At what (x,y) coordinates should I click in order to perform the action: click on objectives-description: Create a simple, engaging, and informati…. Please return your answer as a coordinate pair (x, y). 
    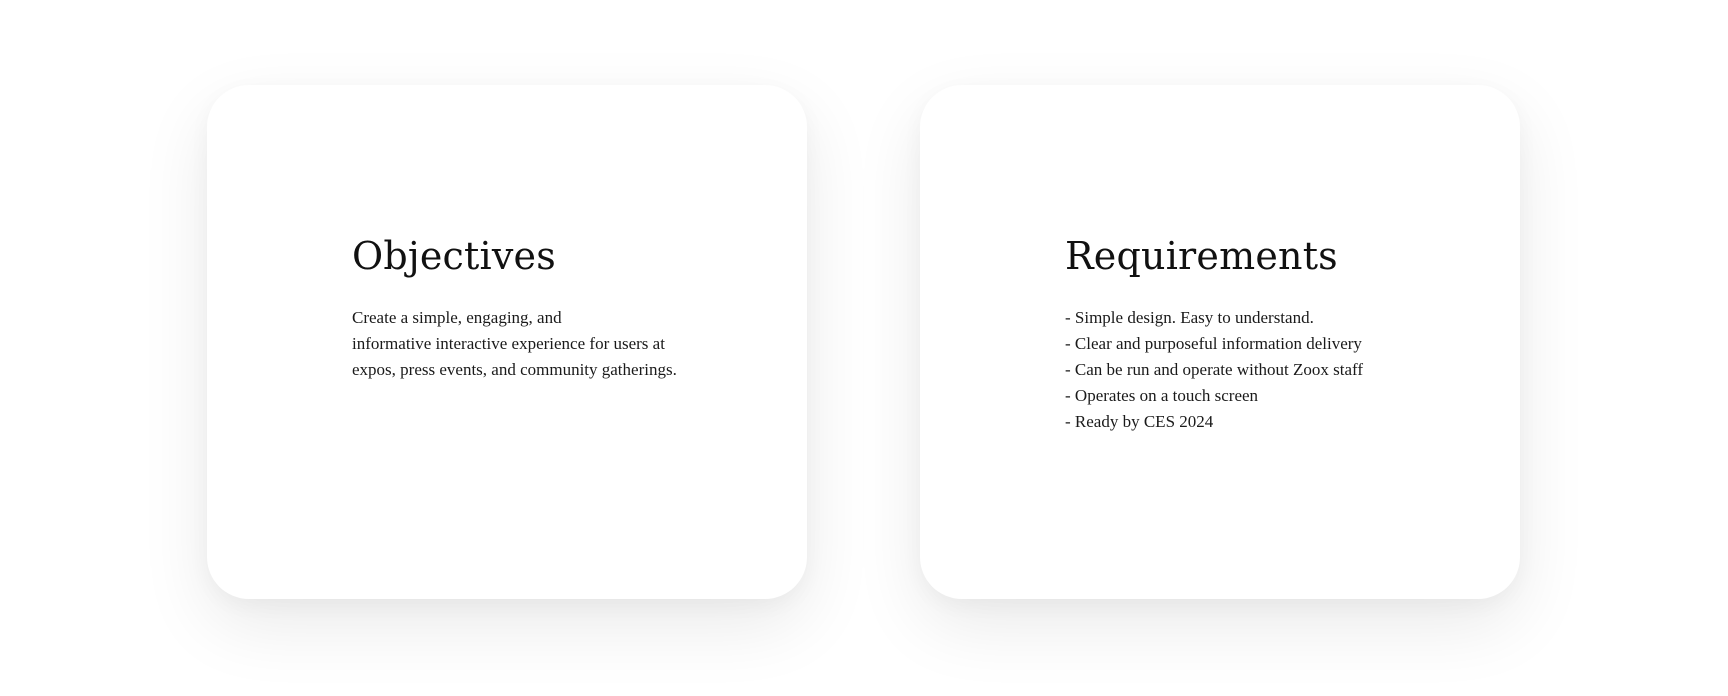
    Looking at the image, I should click on (559, 344).